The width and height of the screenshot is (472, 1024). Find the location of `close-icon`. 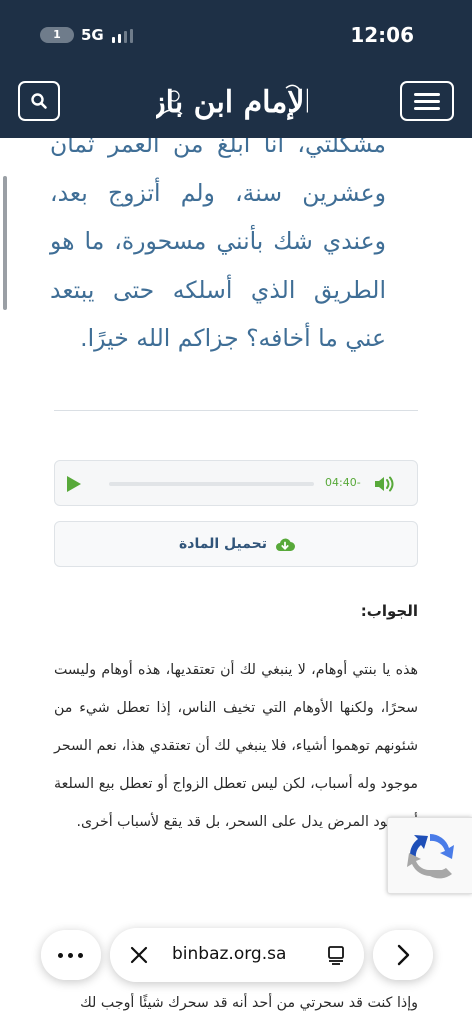

close-icon is located at coordinates (139, 955).